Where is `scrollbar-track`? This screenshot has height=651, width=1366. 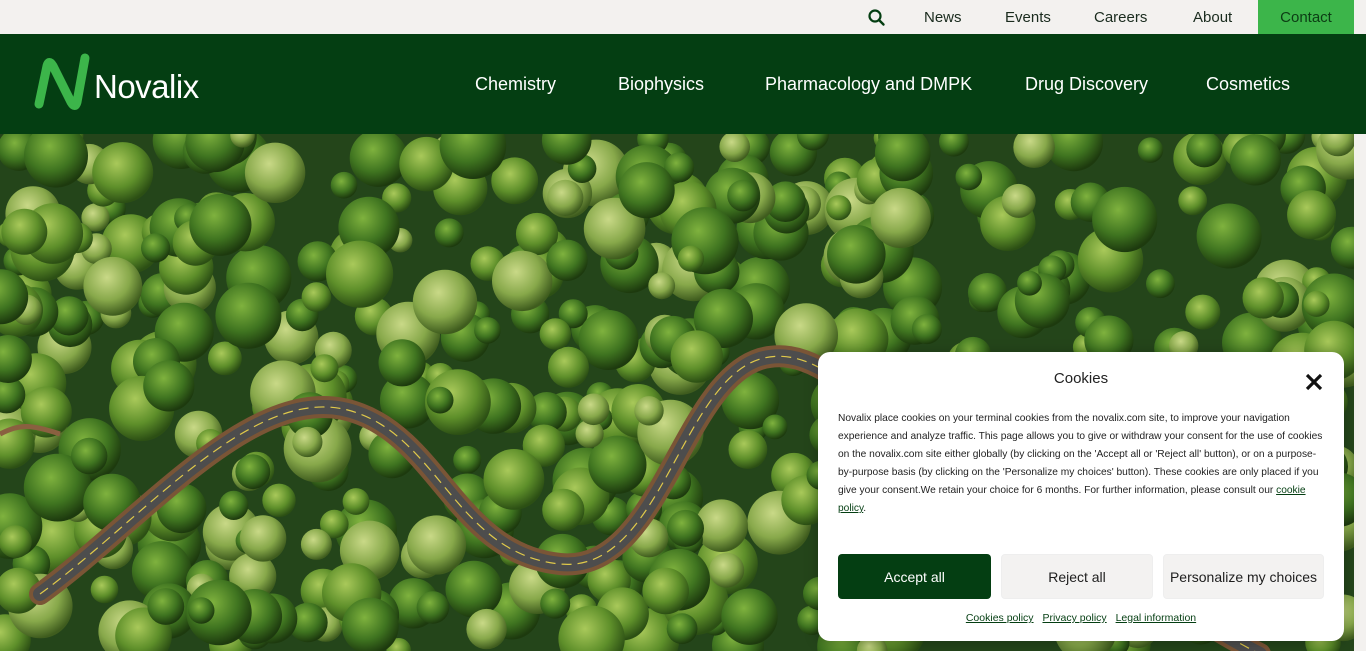 scrollbar-track is located at coordinates (1360, 392).